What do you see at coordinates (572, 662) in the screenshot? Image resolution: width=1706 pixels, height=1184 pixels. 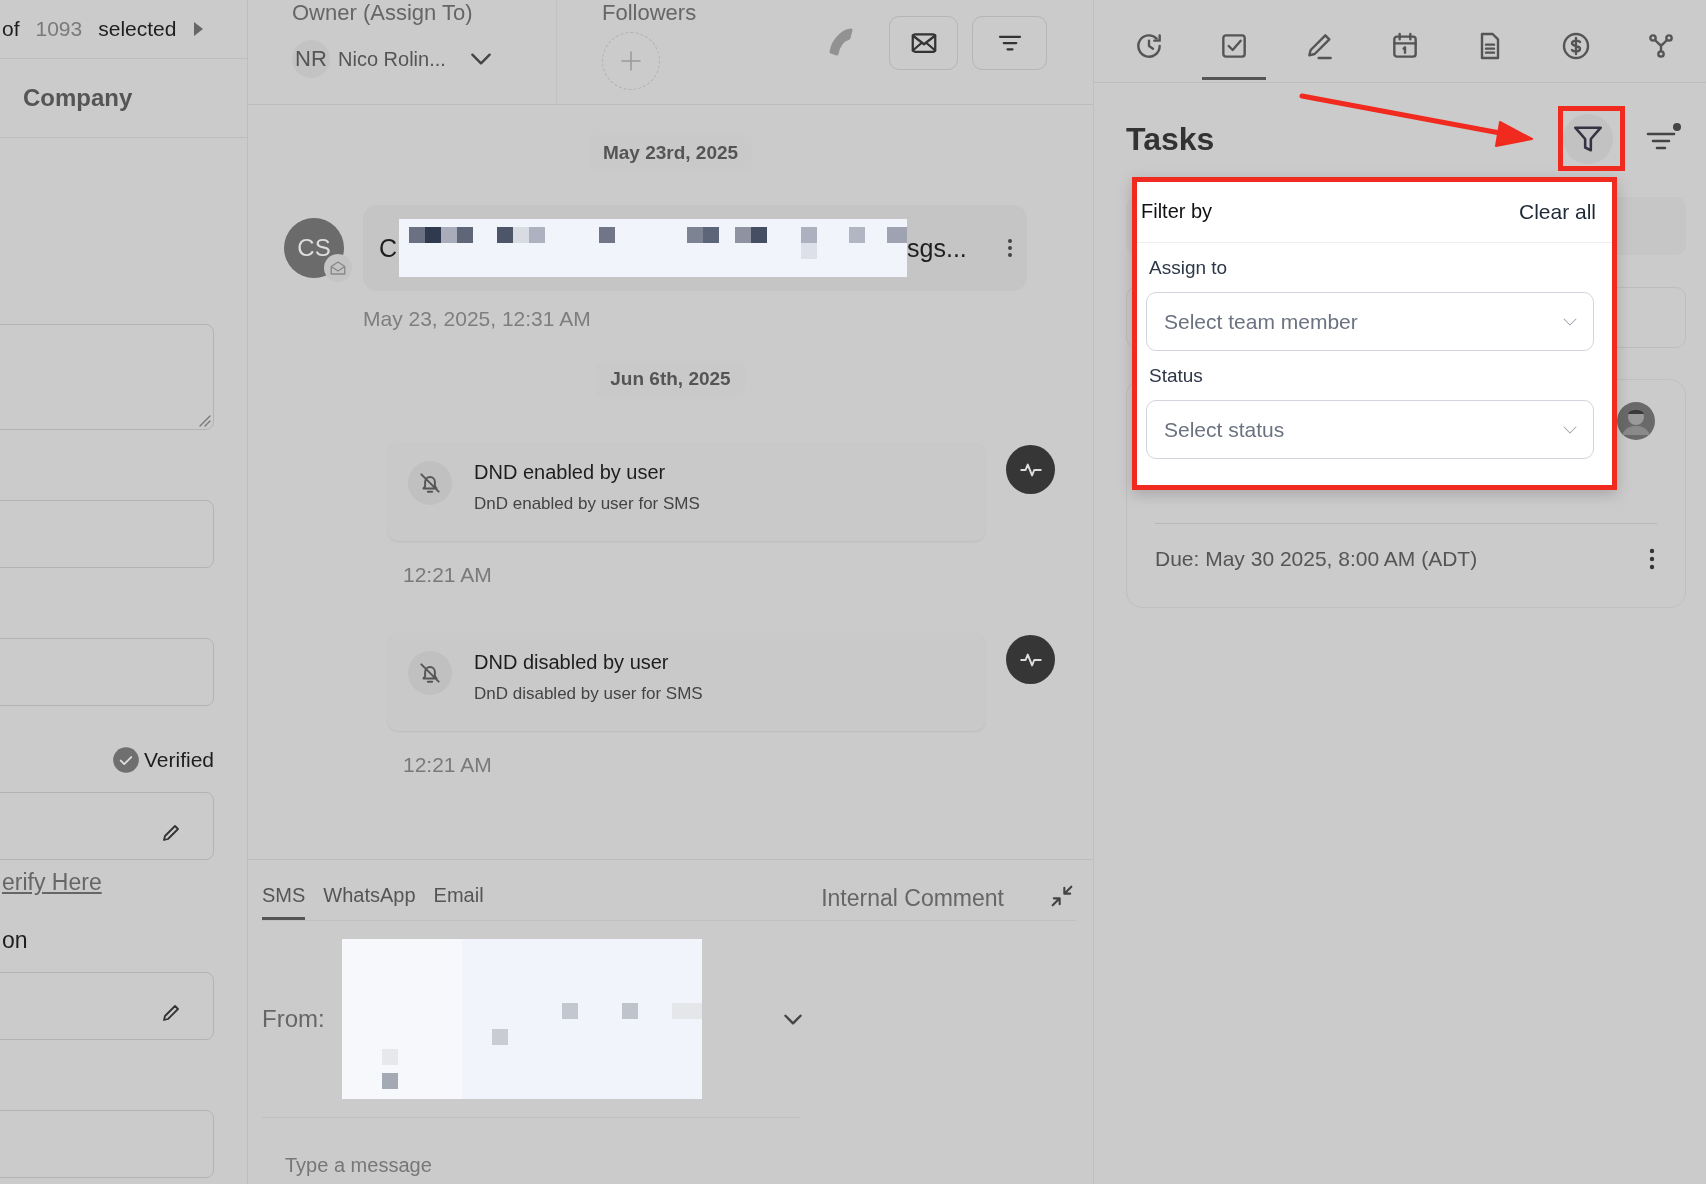 I see `event-title: DND disabled by user` at bounding box center [572, 662].